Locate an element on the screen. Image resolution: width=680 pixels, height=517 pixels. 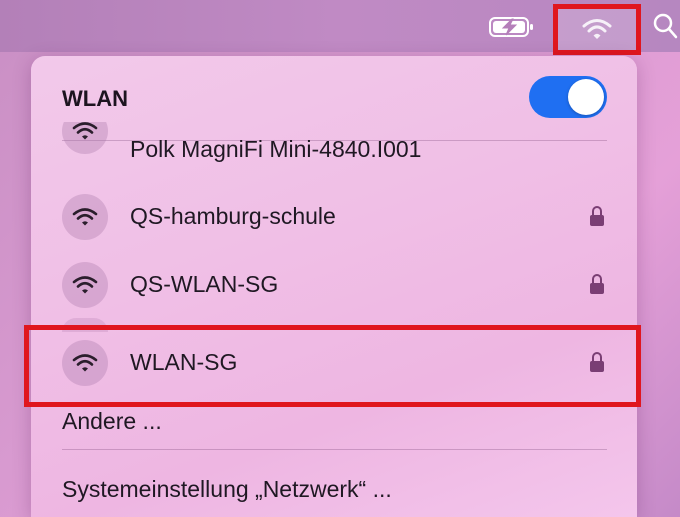
network-row: QS-WLAN-SG is located at coordinates (334, 284).